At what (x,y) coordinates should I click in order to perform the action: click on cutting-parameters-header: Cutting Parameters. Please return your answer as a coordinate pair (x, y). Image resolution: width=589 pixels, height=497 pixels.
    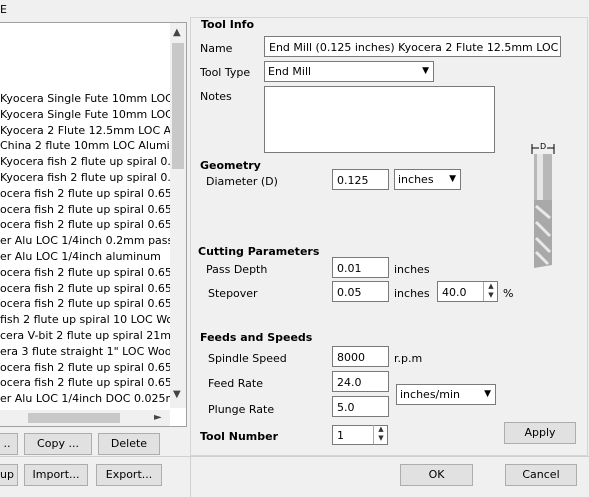
    Looking at the image, I should click on (259, 251).